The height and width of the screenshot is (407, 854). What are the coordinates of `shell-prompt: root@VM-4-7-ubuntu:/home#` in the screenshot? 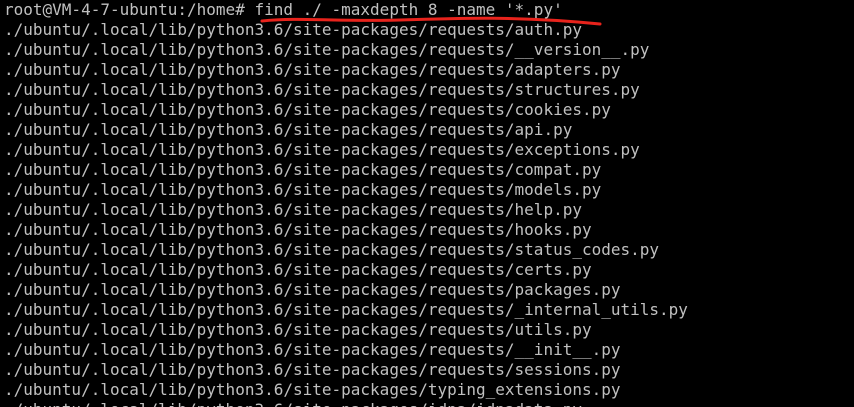 It's located at (129, 9).